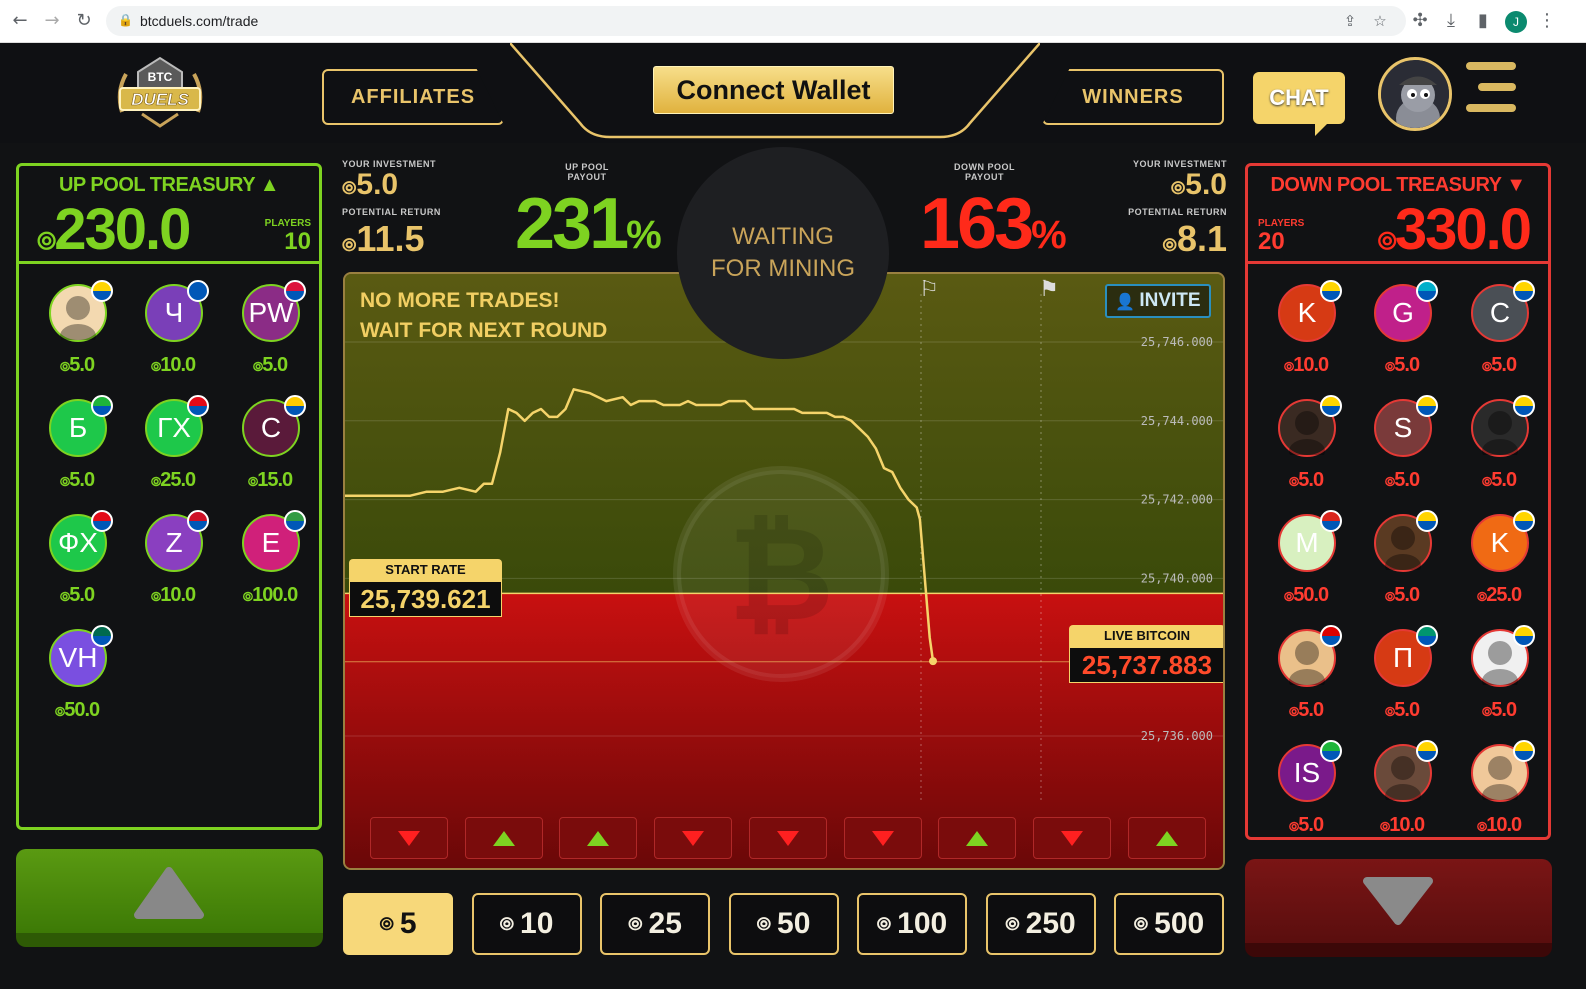 The image size is (1586, 989). I want to click on down-player: M ⦾50.0, so click(1306, 567).